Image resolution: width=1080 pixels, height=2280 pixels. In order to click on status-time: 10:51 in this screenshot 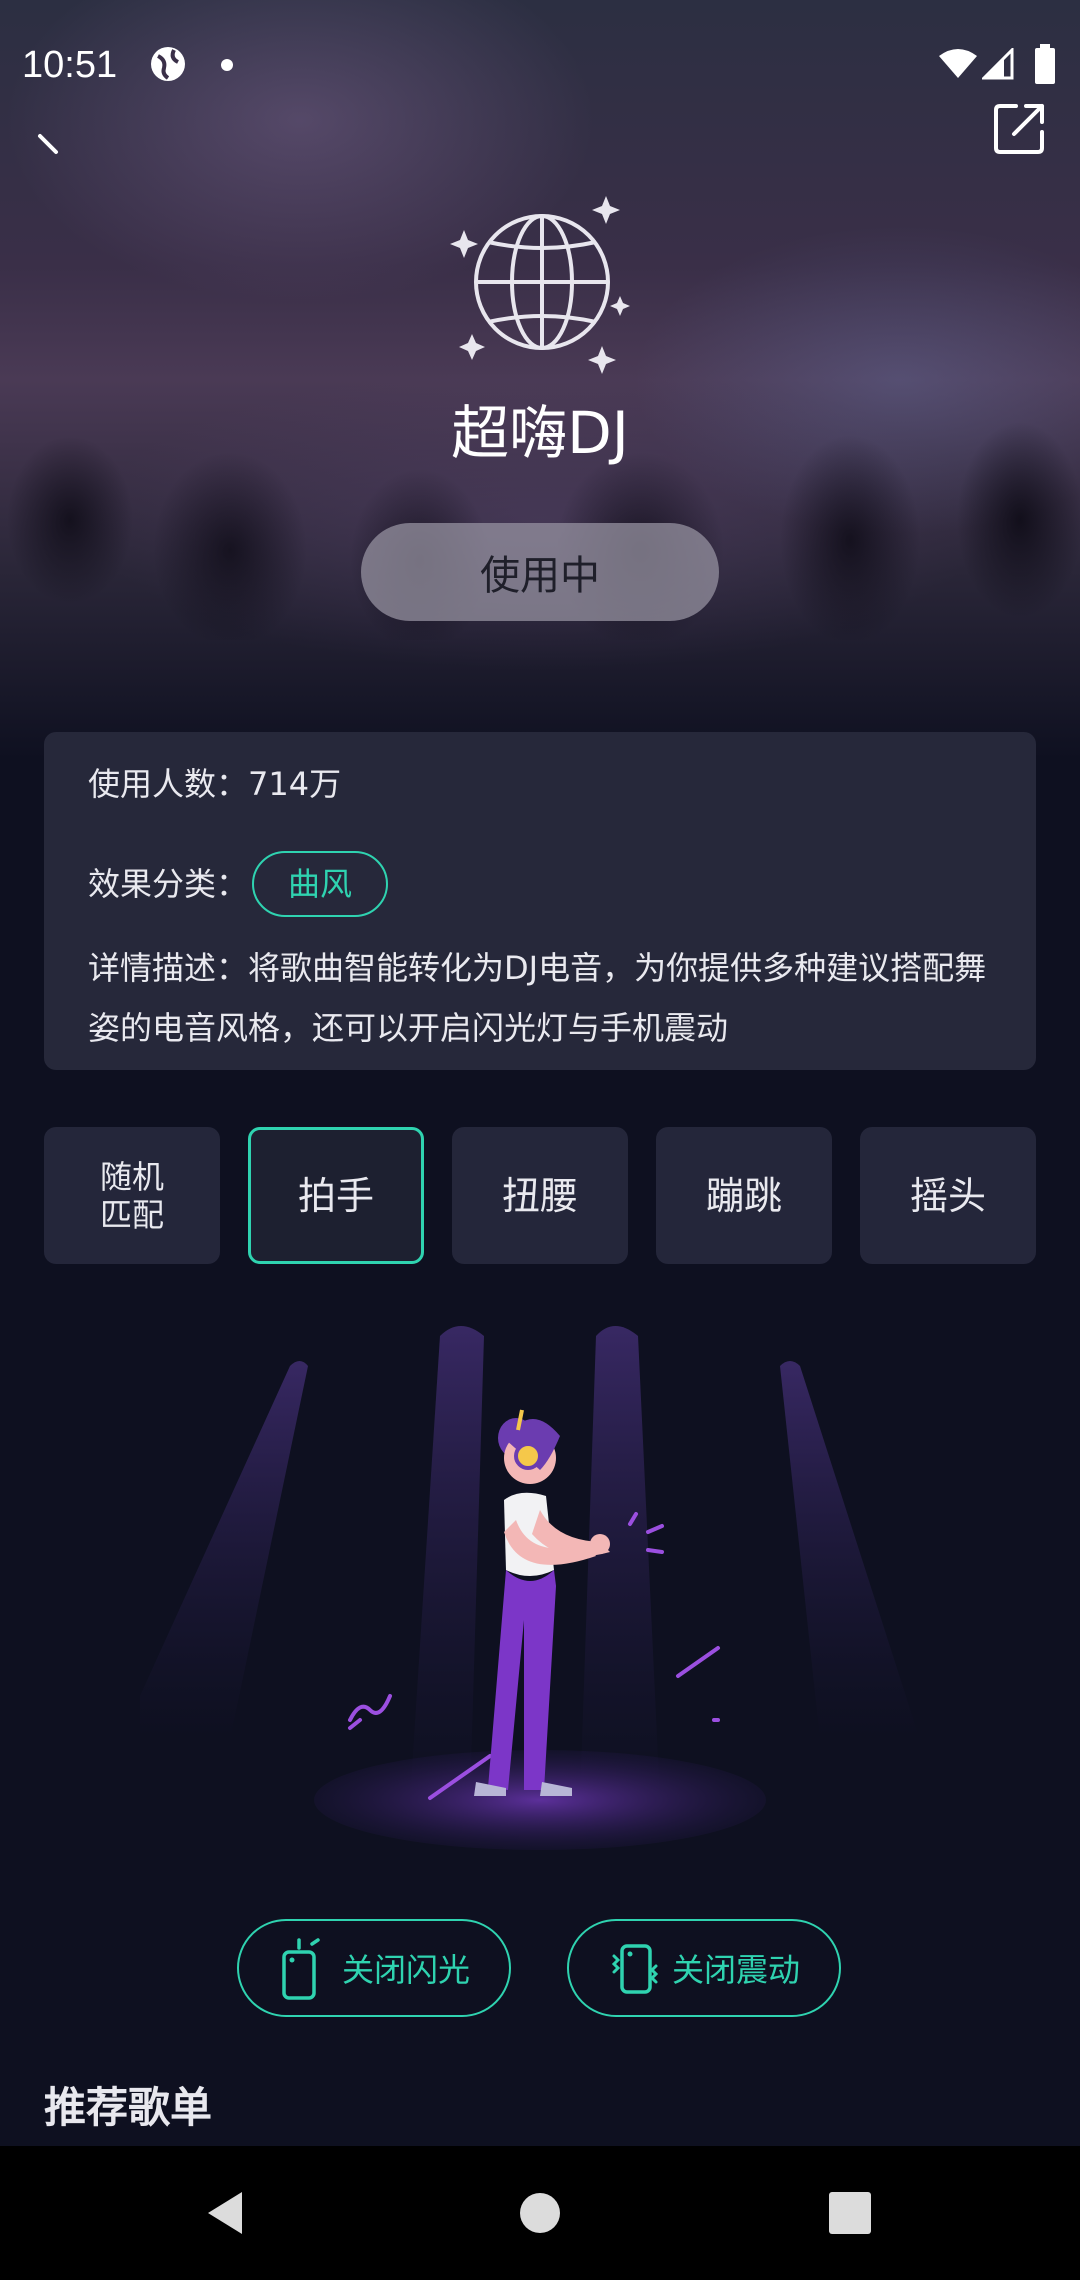, I will do `click(70, 65)`.